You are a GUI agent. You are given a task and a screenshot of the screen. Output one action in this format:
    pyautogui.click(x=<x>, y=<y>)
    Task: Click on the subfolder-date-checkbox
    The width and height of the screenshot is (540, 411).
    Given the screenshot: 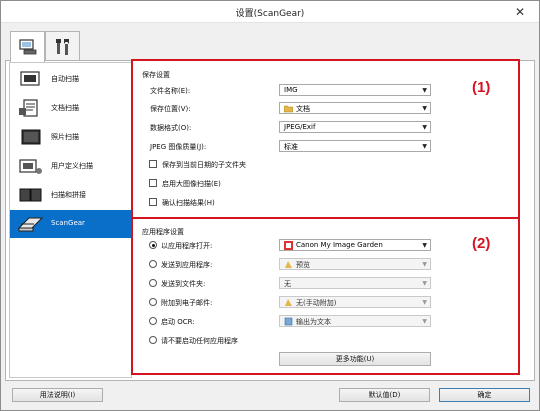 What is the action you would take?
    pyautogui.click(x=153, y=164)
    